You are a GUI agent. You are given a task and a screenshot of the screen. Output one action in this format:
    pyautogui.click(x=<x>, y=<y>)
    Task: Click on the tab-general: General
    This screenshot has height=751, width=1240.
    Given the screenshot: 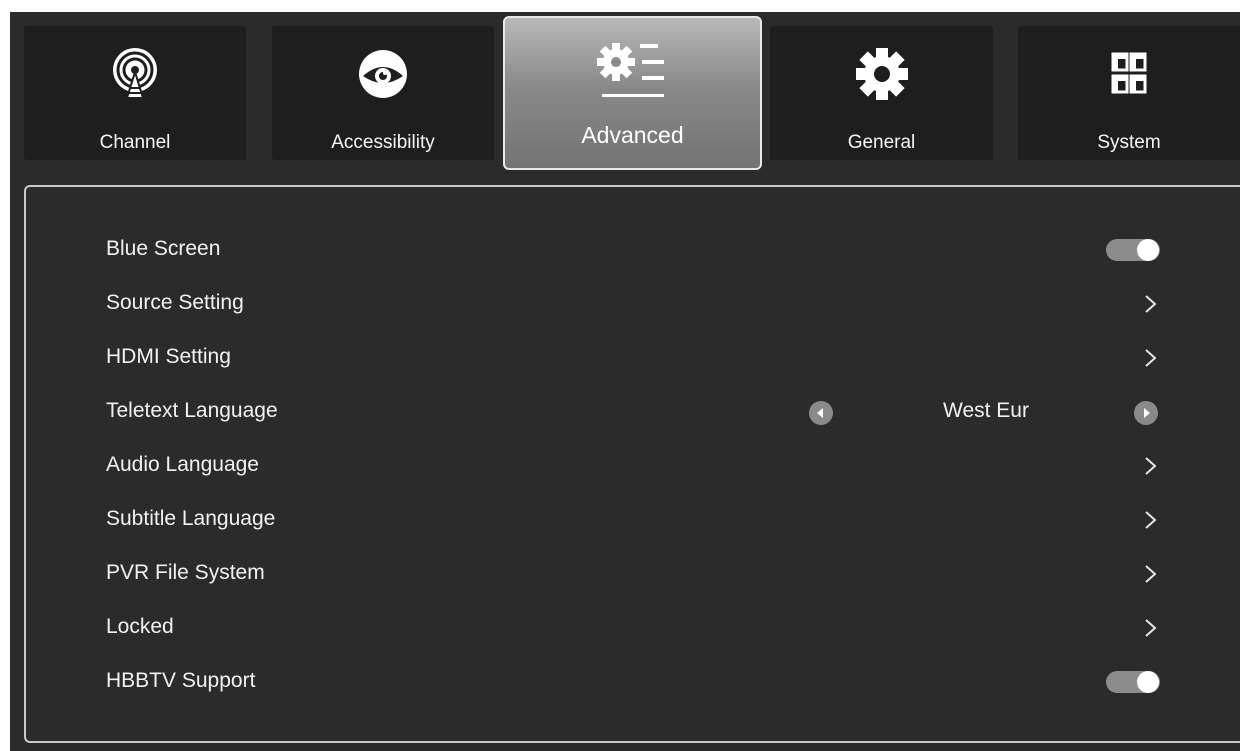 What is the action you would take?
    pyautogui.click(x=881, y=93)
    